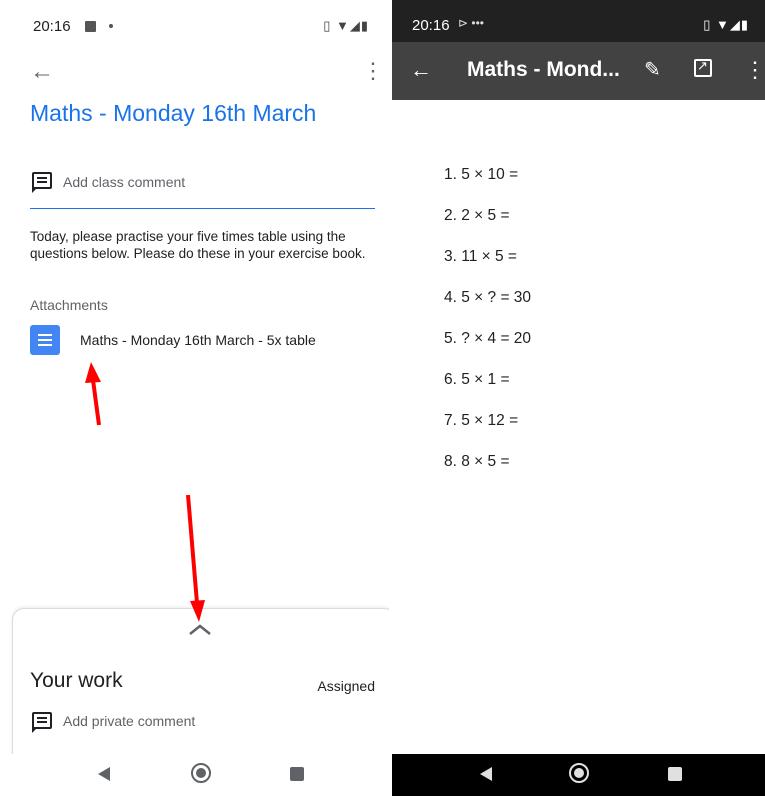  What do you see at coordinates (198, 340) in the screenshot?
I see `attachment-name: Maths - Monday 16th March - 5x table` at bounding box center [198, 340].